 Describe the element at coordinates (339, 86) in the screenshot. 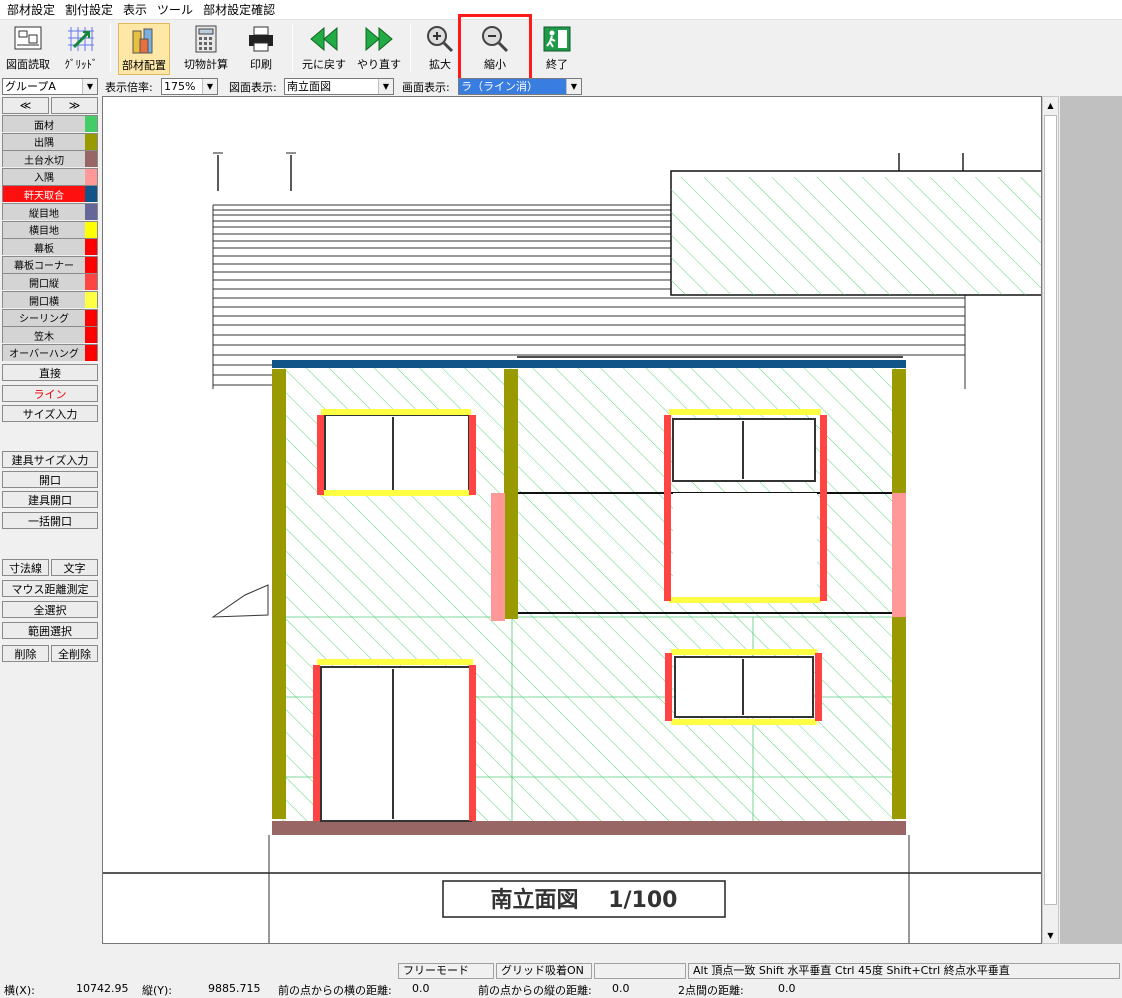

I see `view-select: 南立面図 ▼` at that location.